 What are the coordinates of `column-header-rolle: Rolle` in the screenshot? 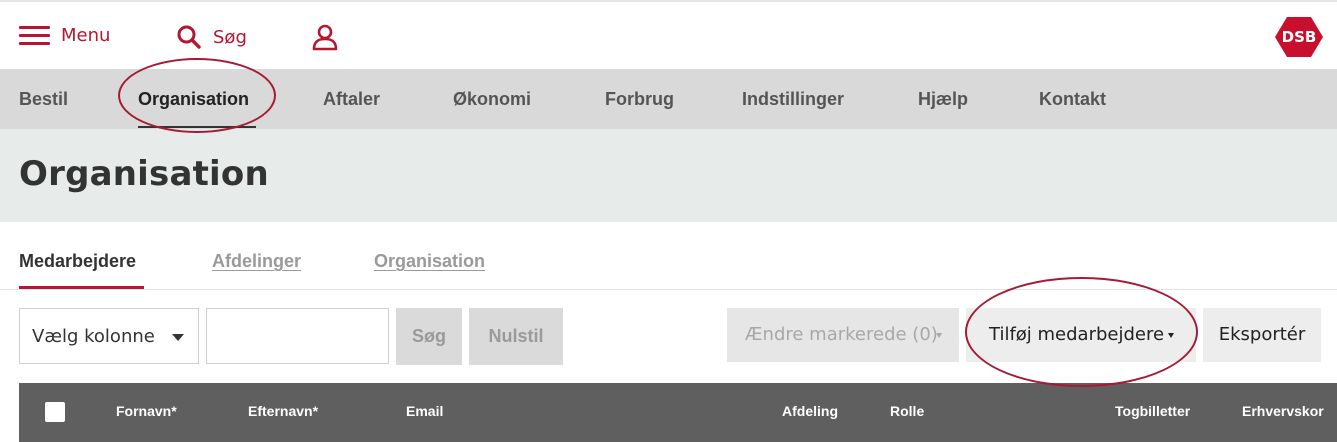 It's located at (907, 411).